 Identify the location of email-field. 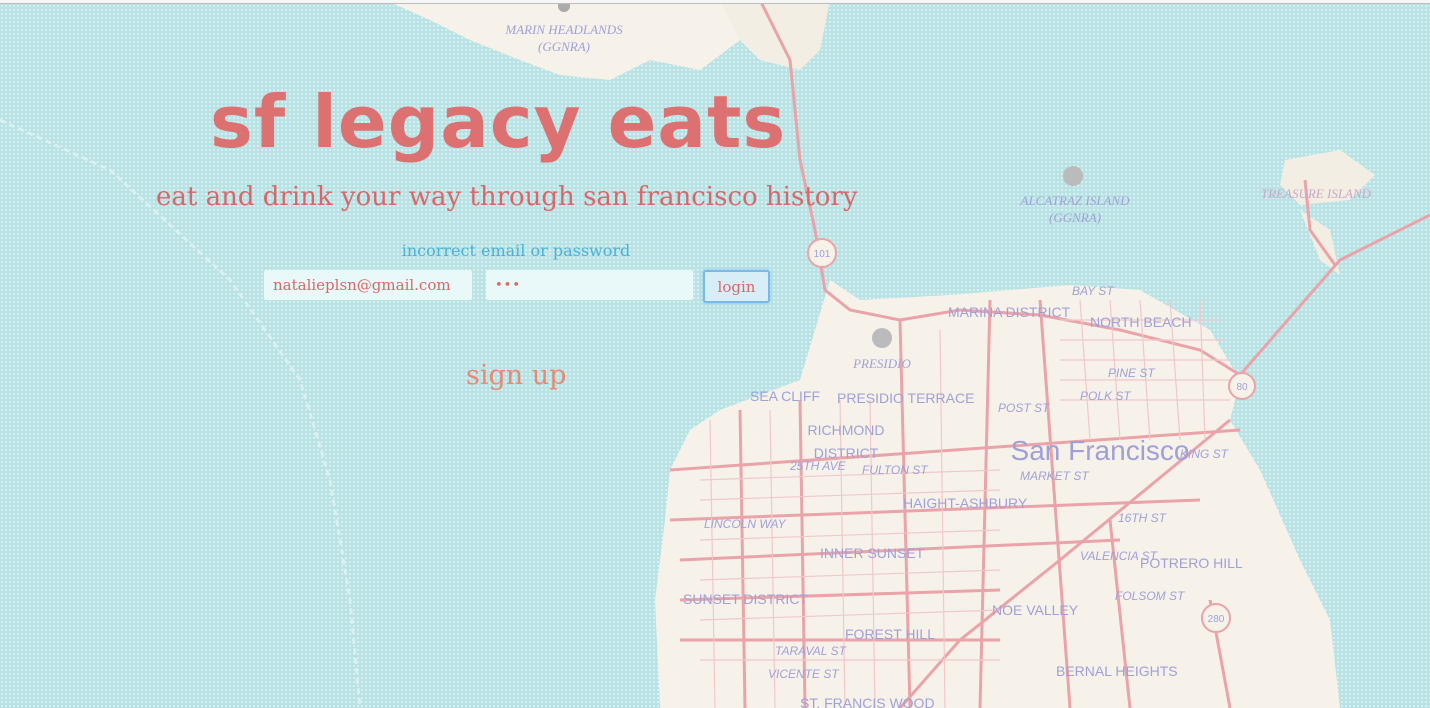
(368, 285).